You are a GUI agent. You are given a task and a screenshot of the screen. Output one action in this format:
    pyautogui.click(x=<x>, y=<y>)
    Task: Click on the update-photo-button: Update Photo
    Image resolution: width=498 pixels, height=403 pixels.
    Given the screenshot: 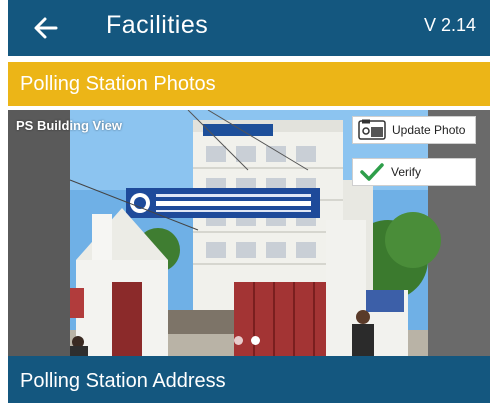 What is the action you would take?
    pyautogui.click(x=414, y=130)
    